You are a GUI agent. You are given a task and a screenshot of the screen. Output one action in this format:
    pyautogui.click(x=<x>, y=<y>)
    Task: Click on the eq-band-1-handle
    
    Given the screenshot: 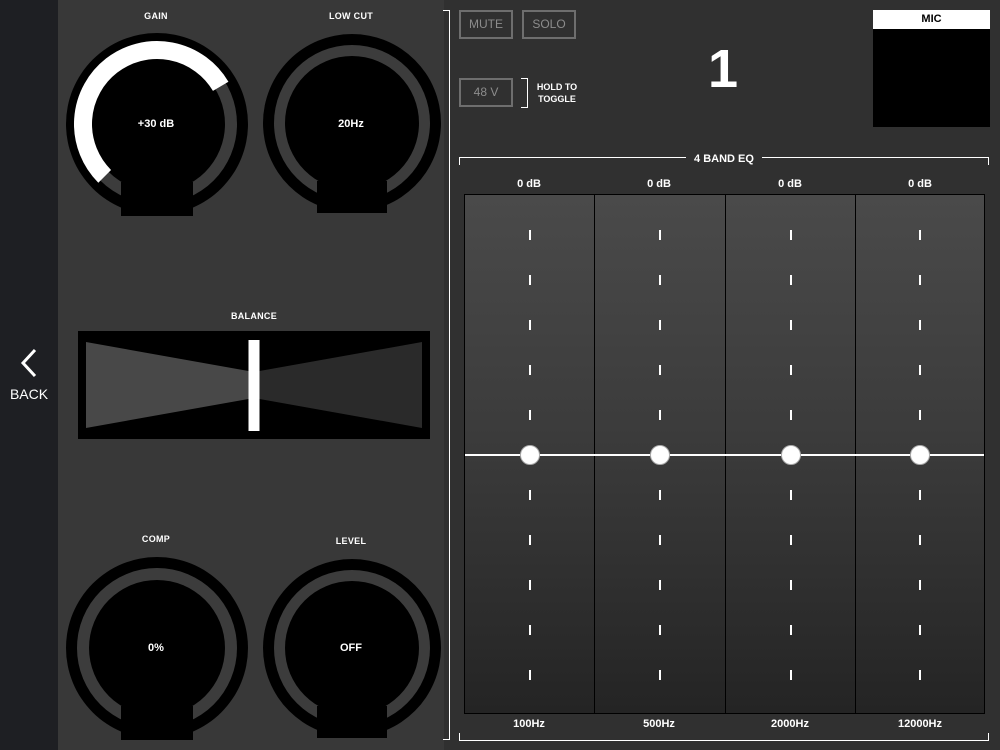 What is the action you would take?
    pyautogui.click(x=530, y=455)
    